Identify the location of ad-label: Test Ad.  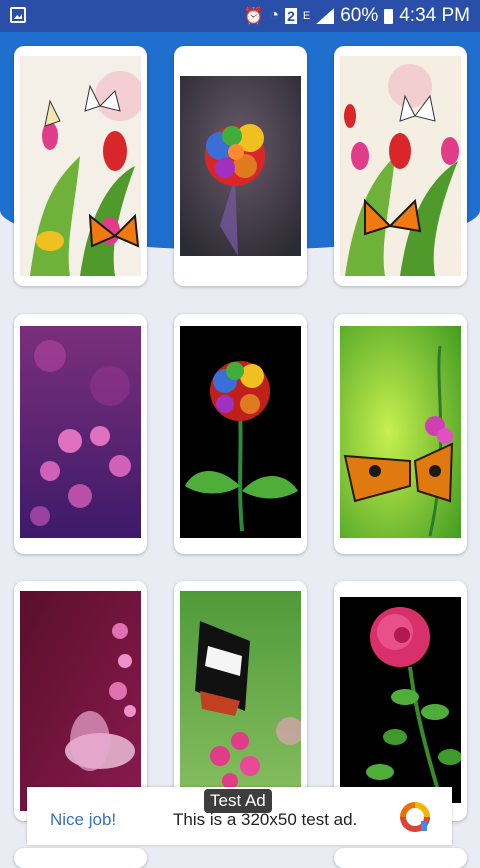
(238, 801).